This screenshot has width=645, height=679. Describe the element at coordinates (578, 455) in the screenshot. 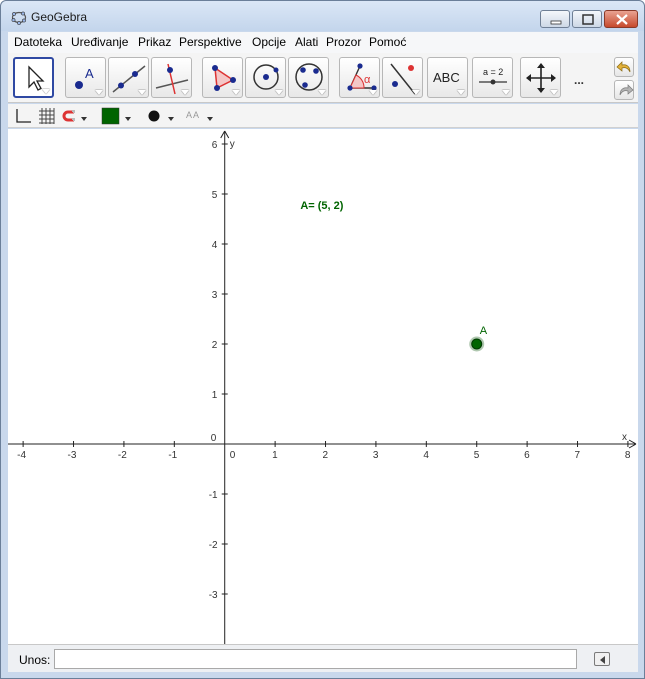

I see `x-tick-label: 7` at that location.